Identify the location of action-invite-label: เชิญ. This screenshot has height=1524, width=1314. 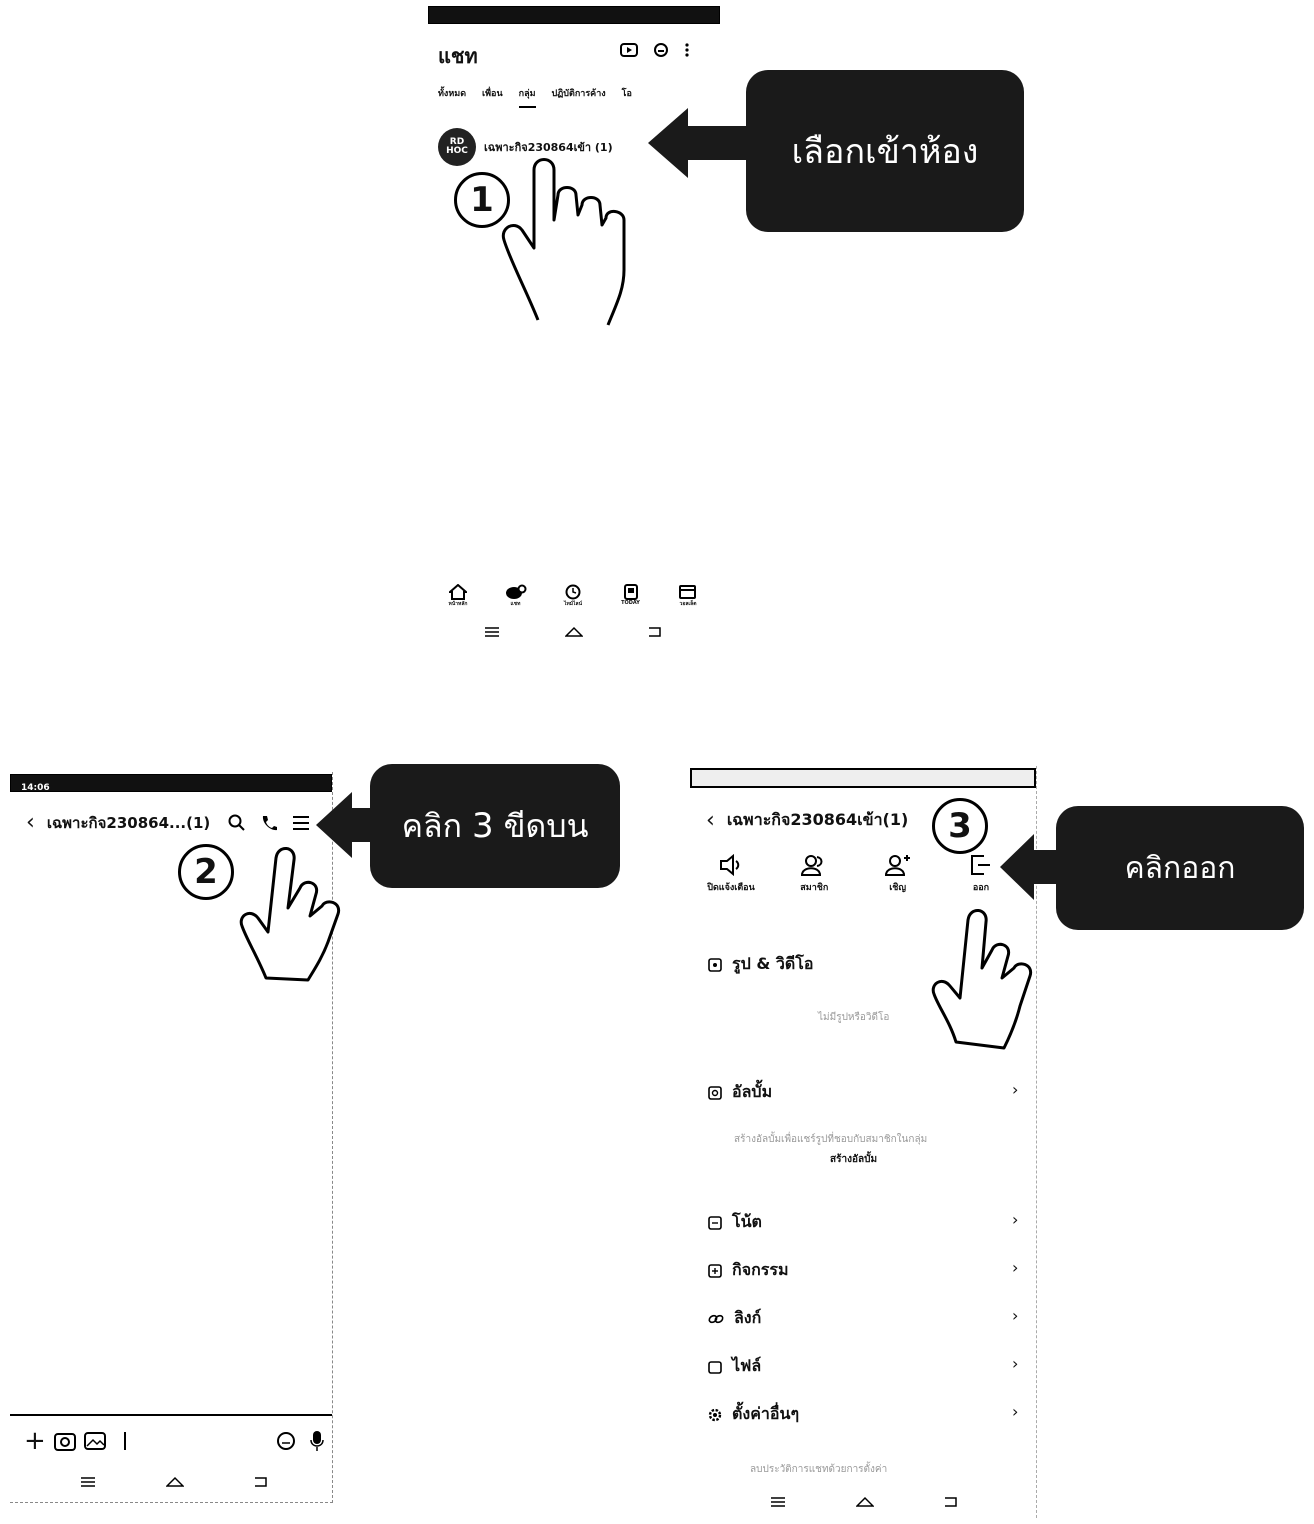
(898, 888).